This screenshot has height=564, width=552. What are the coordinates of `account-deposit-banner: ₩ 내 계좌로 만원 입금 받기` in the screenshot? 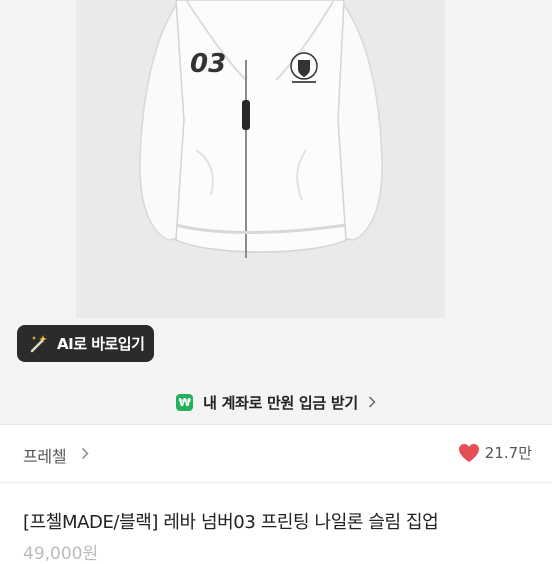 It's located at (276, 402).